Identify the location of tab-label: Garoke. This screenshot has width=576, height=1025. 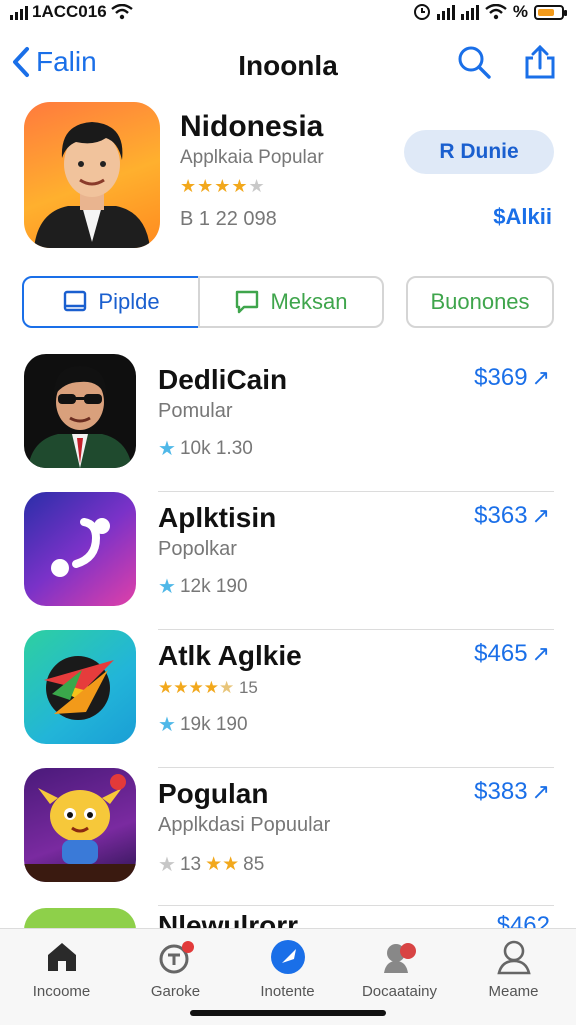
(175, 991).